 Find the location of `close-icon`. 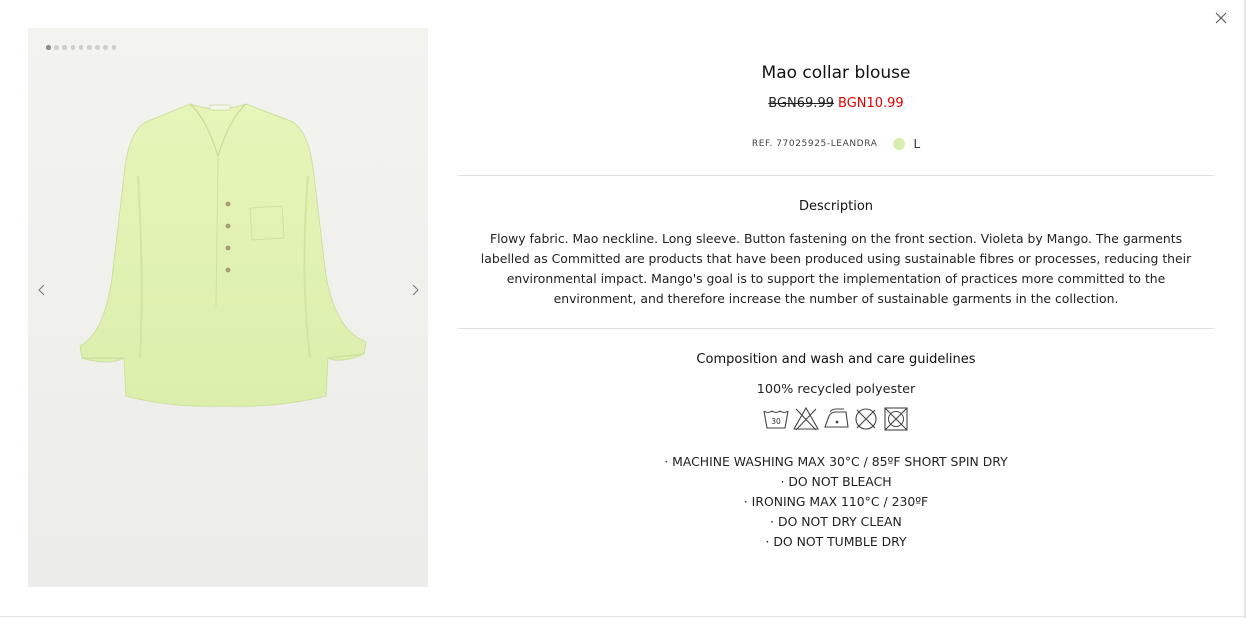

close-icon is located at coordinates (1221, 18).